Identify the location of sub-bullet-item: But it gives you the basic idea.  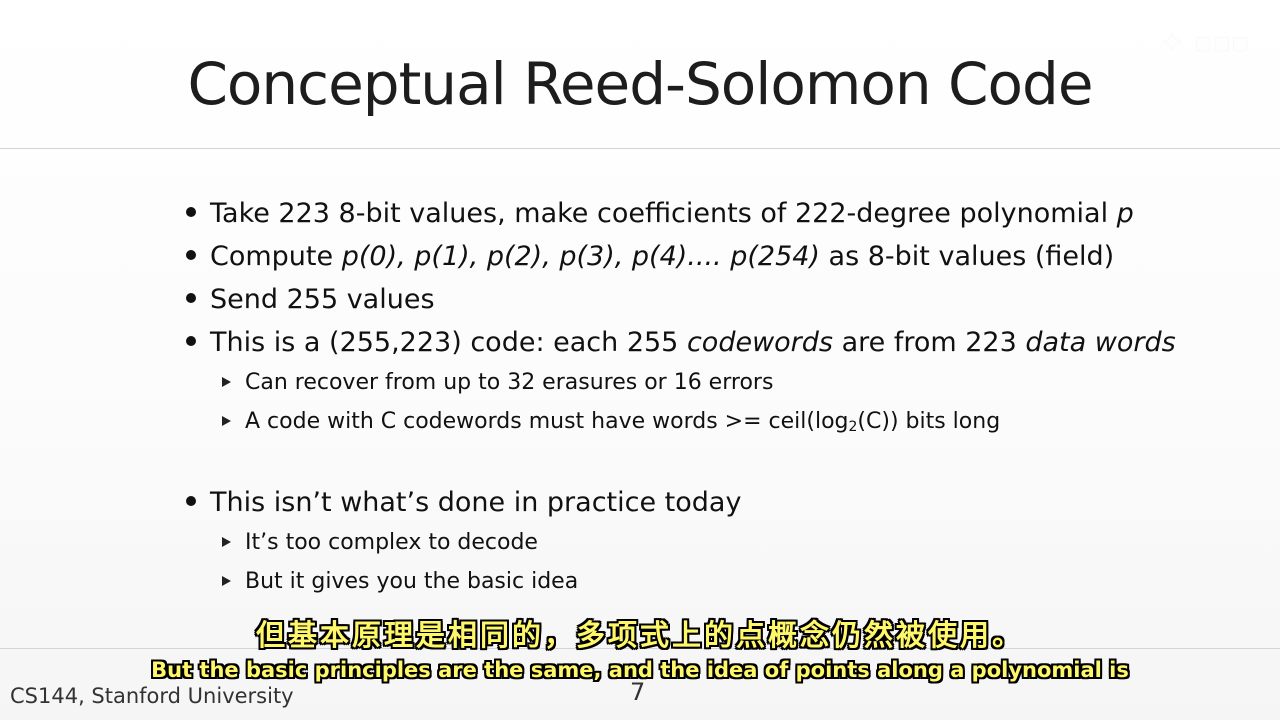
(400, 581).